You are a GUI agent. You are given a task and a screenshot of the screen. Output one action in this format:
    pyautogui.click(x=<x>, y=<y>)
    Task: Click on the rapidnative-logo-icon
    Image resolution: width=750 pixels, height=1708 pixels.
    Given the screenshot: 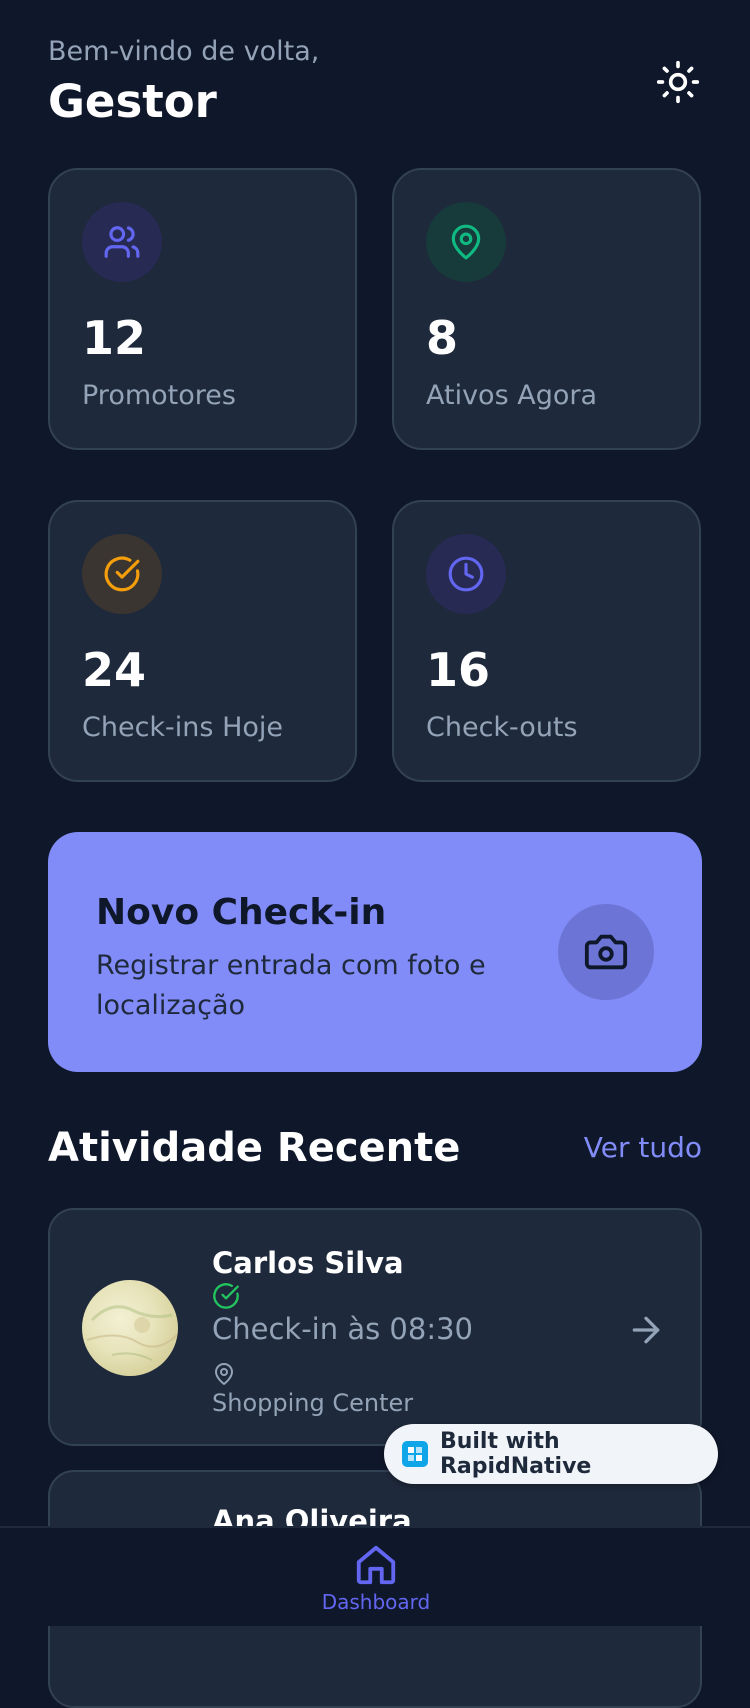 What is the action you would take?
    pyautogui.click(x=415, y=1454)
    